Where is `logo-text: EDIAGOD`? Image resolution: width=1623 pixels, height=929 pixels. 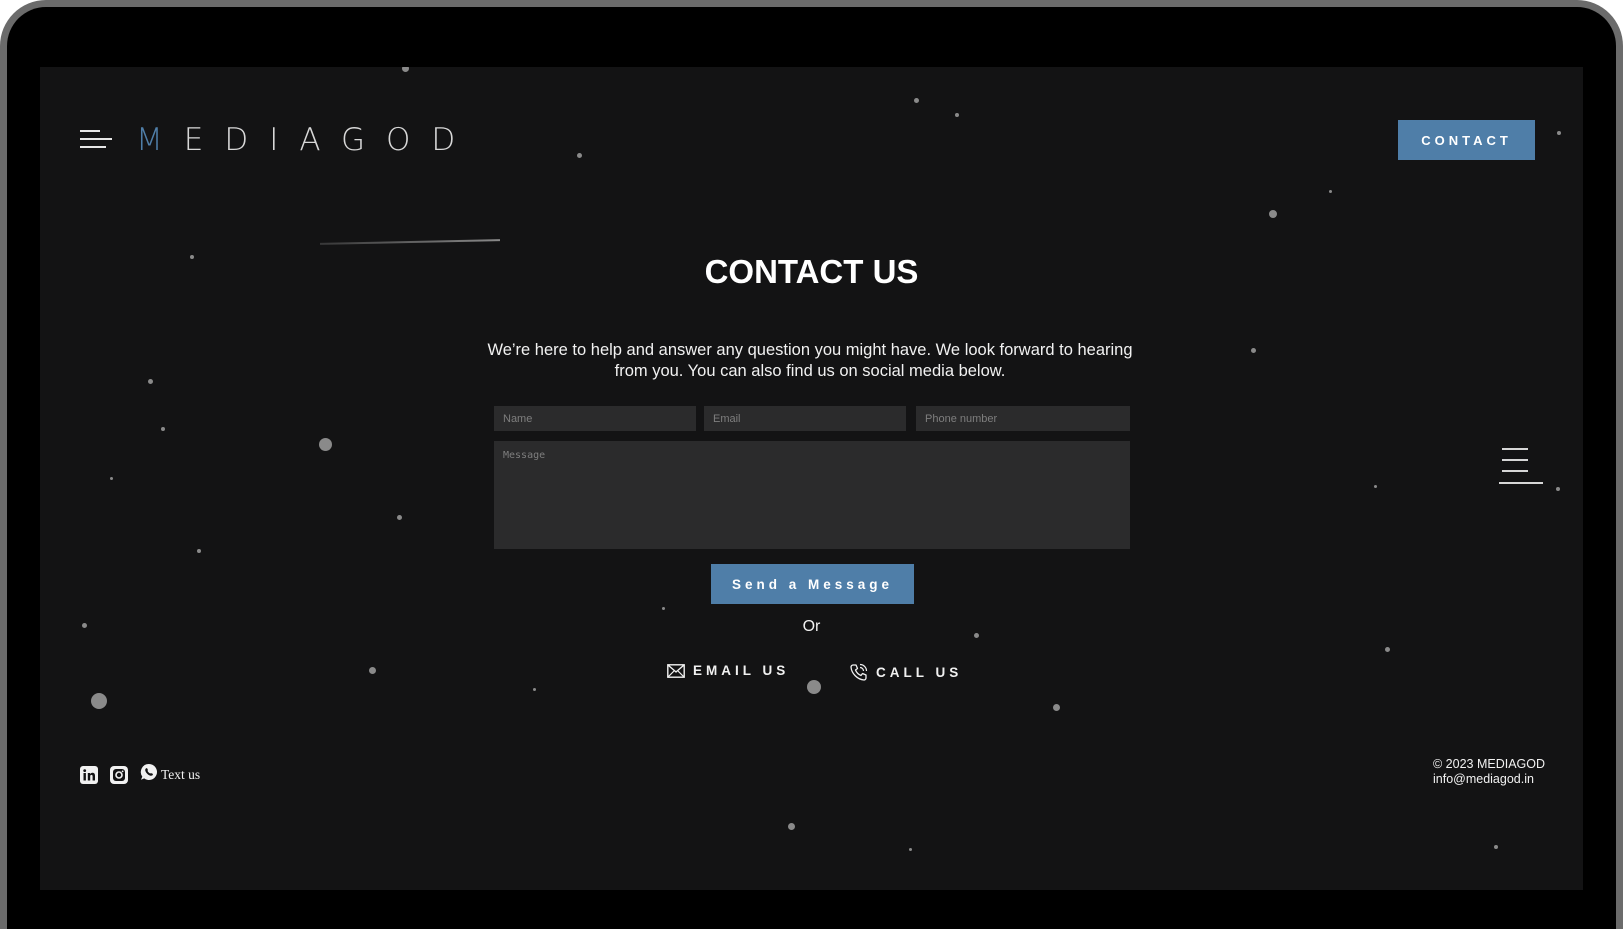 logo-text: EDIAGOD is located at coordinates (330, 140).